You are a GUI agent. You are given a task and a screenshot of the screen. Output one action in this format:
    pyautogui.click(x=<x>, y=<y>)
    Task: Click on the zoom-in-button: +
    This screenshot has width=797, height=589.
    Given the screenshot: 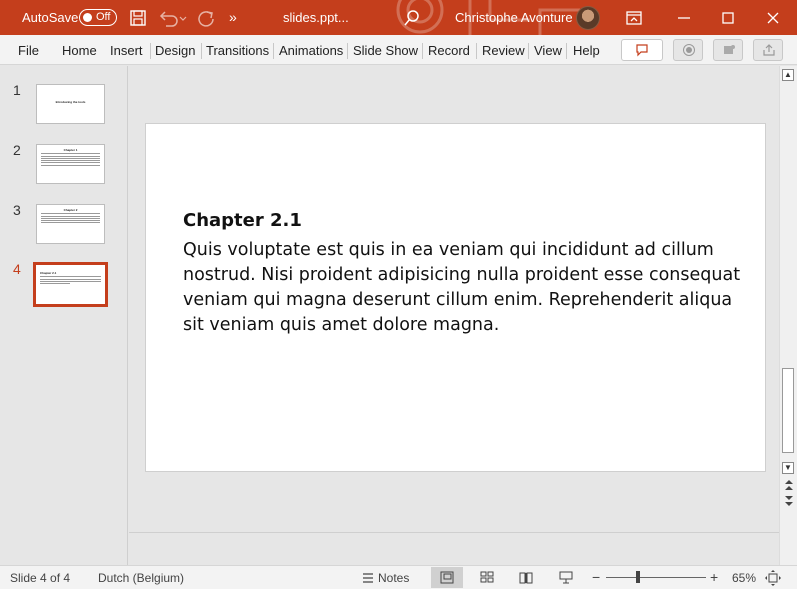 What is the action you would take?
    pyautogui.click(x=714, y=577)
    